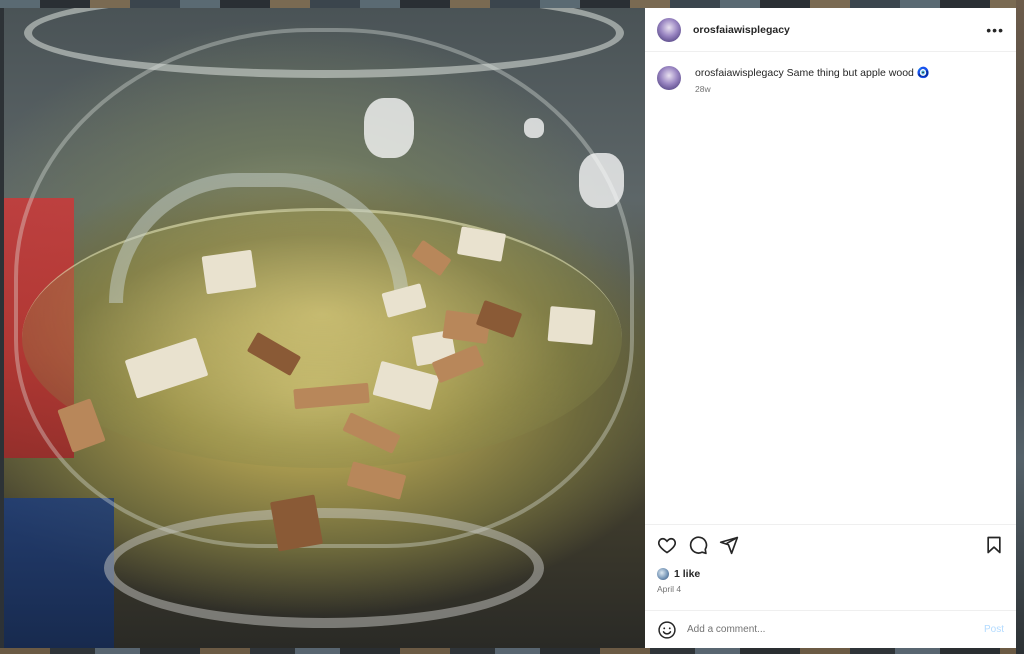 Image resolution: width=1024 pixels, height=654 pixels. I want to click on comment-bar: Post, so click(830, 629).